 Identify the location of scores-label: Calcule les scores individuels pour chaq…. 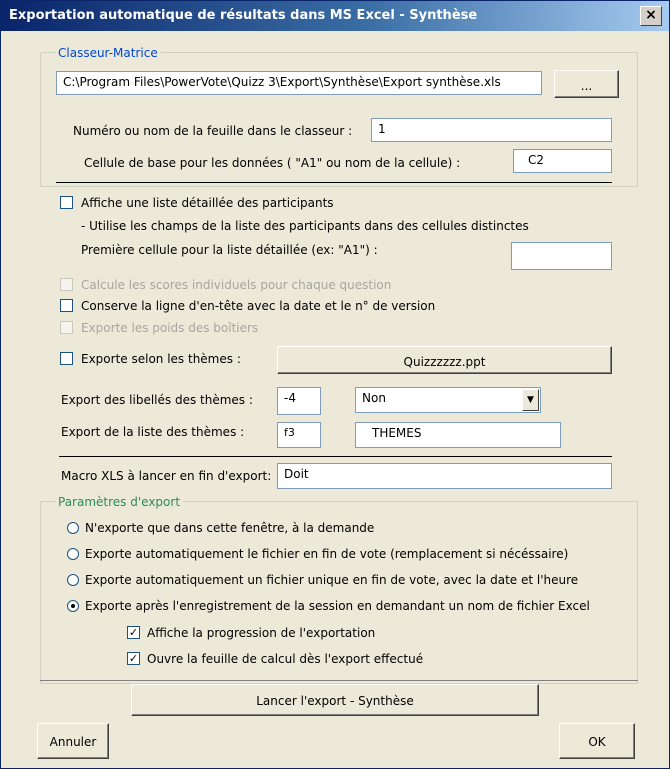
(236, 285).